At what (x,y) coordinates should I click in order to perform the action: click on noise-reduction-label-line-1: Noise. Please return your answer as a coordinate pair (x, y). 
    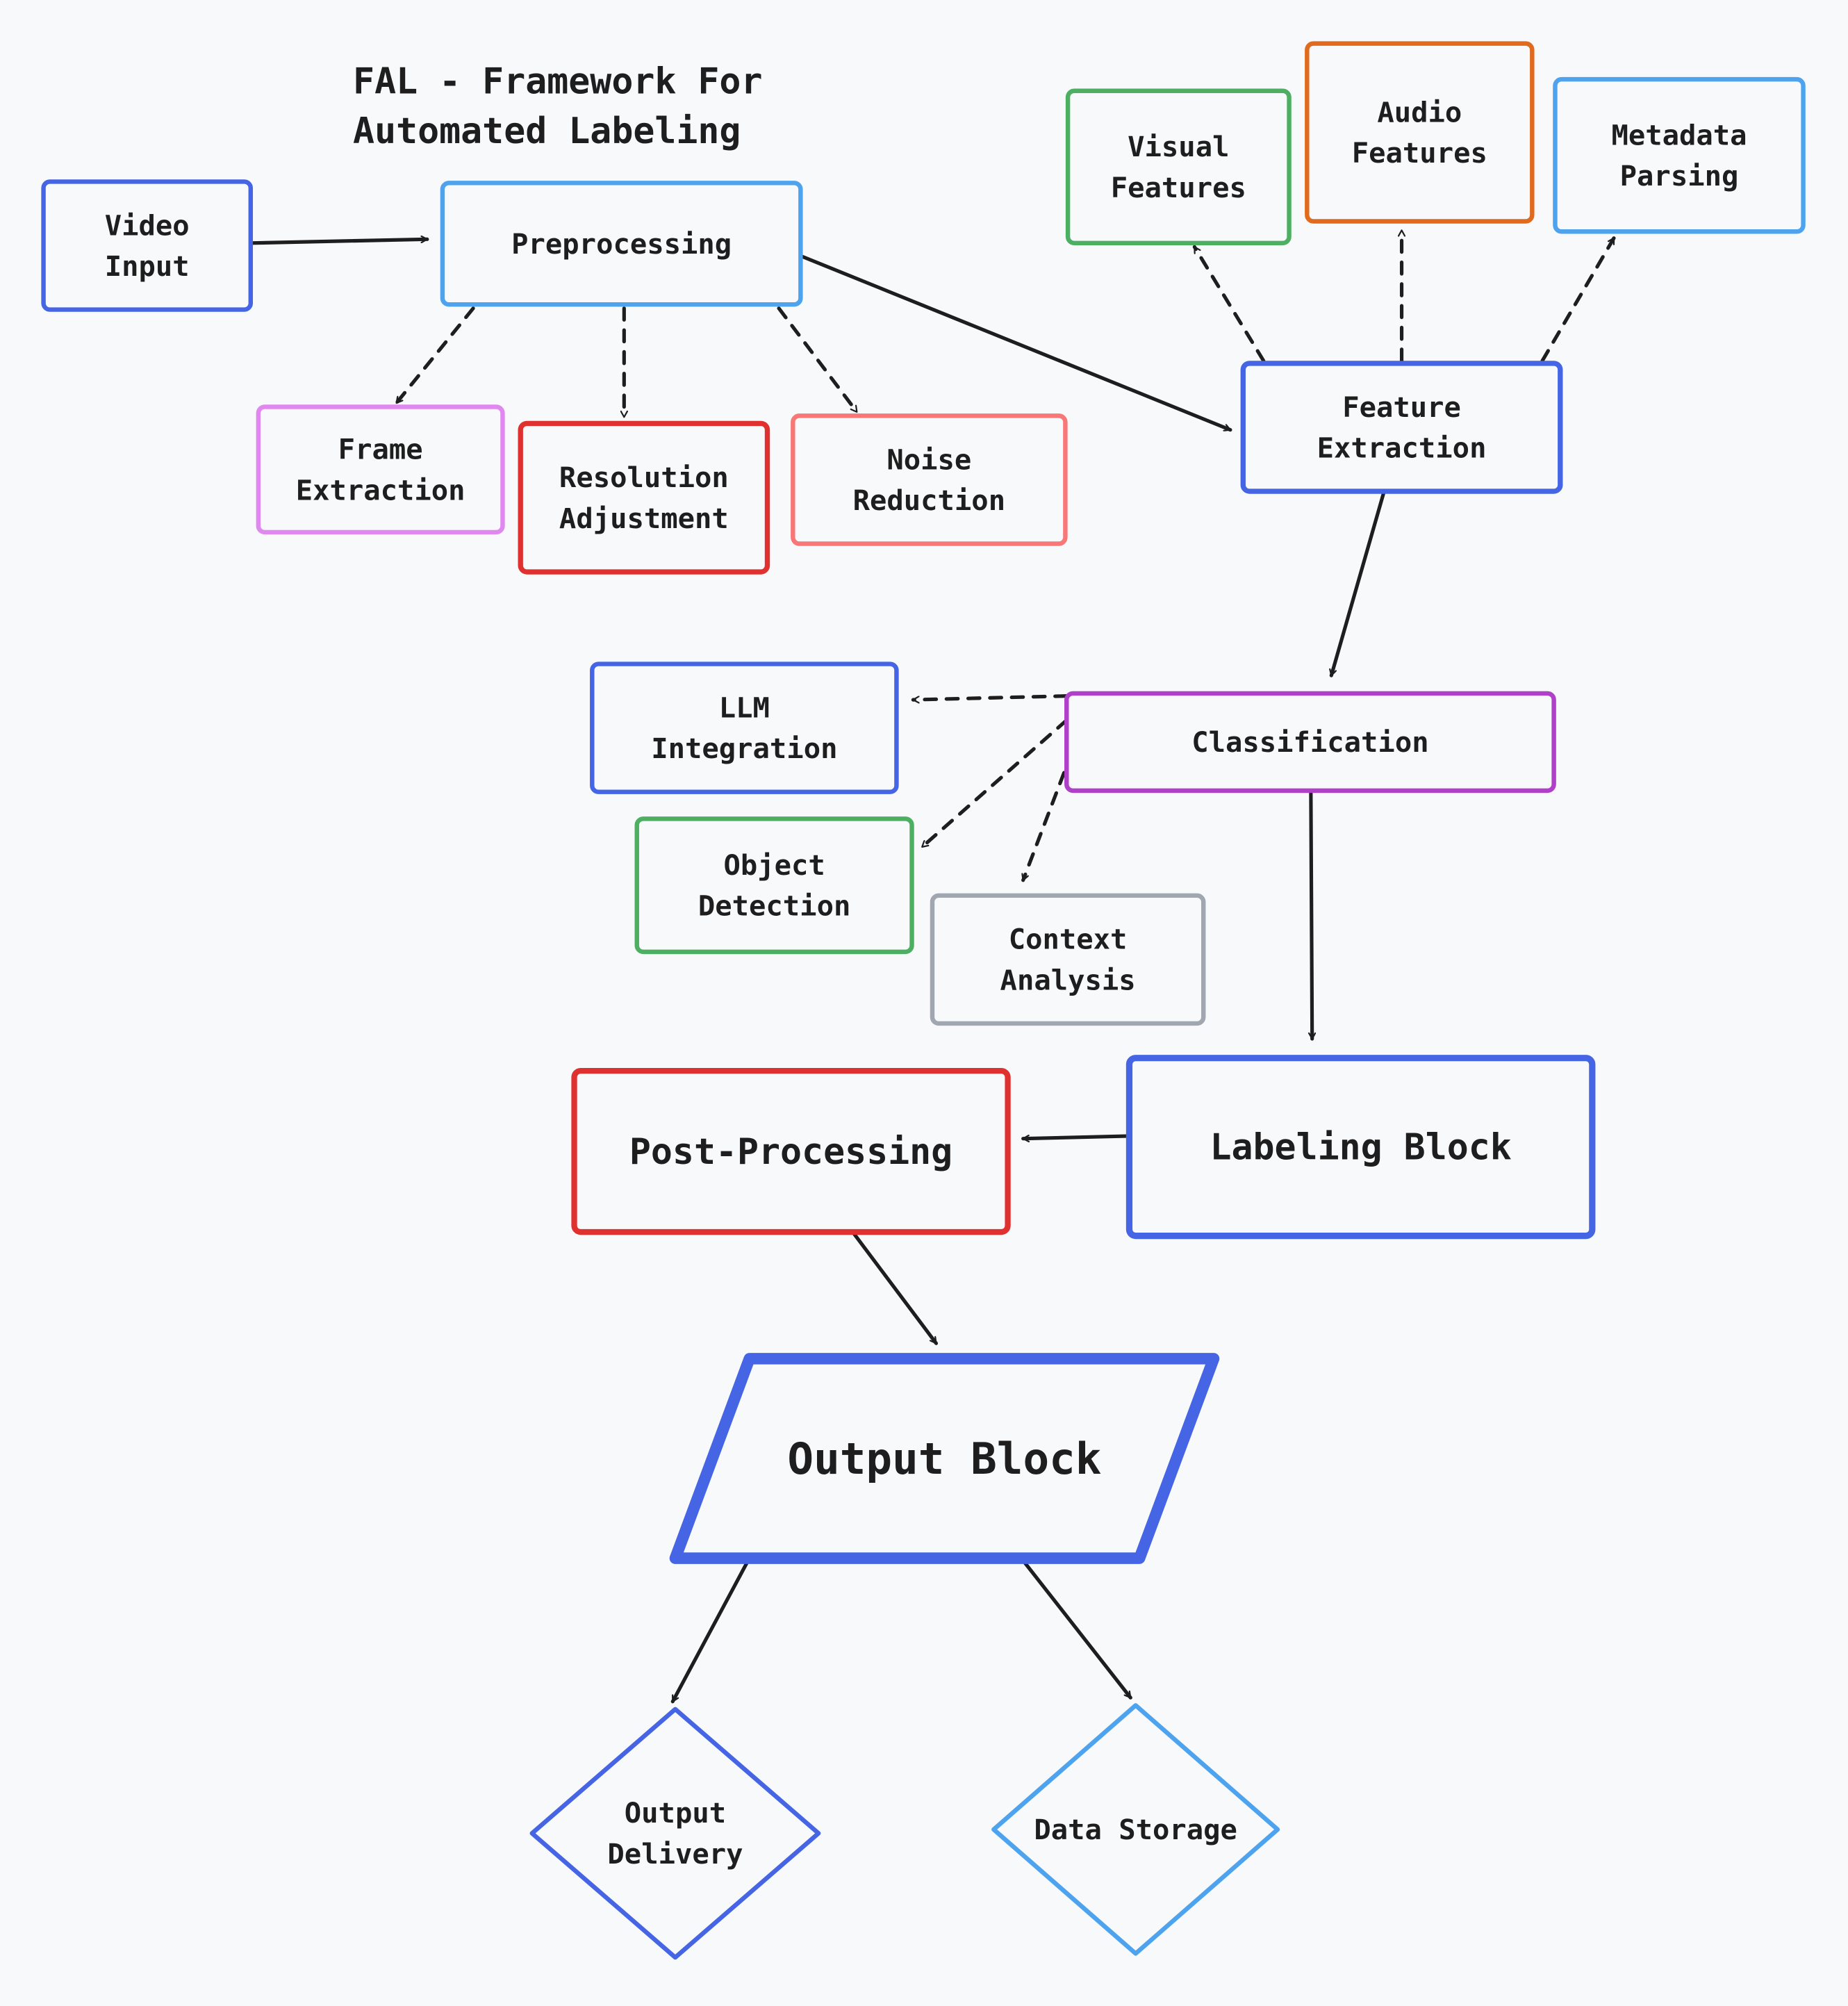
    Looking at the image, I should click on (929, 459).